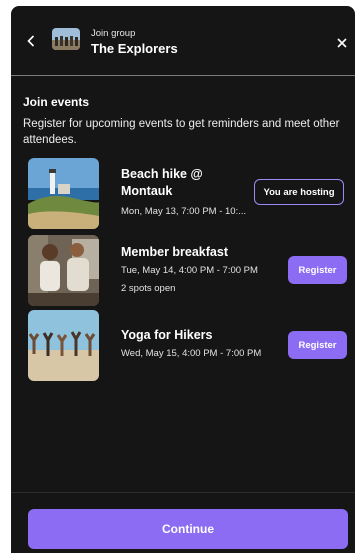  Describe the element at coordinates (183, 41) in the screenshot. I see `dialog-header: Join group The Explorers` at that location.